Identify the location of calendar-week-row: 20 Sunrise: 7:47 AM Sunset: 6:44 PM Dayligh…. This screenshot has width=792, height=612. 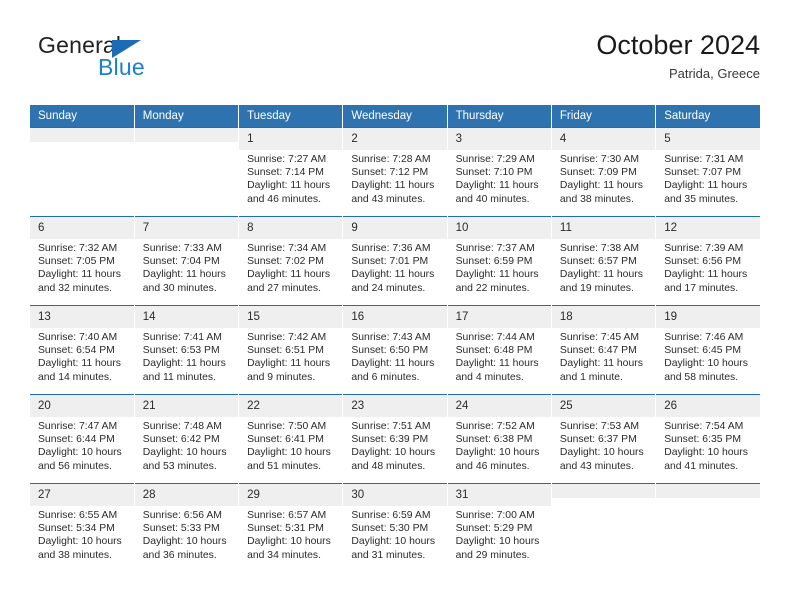
(395, 439).